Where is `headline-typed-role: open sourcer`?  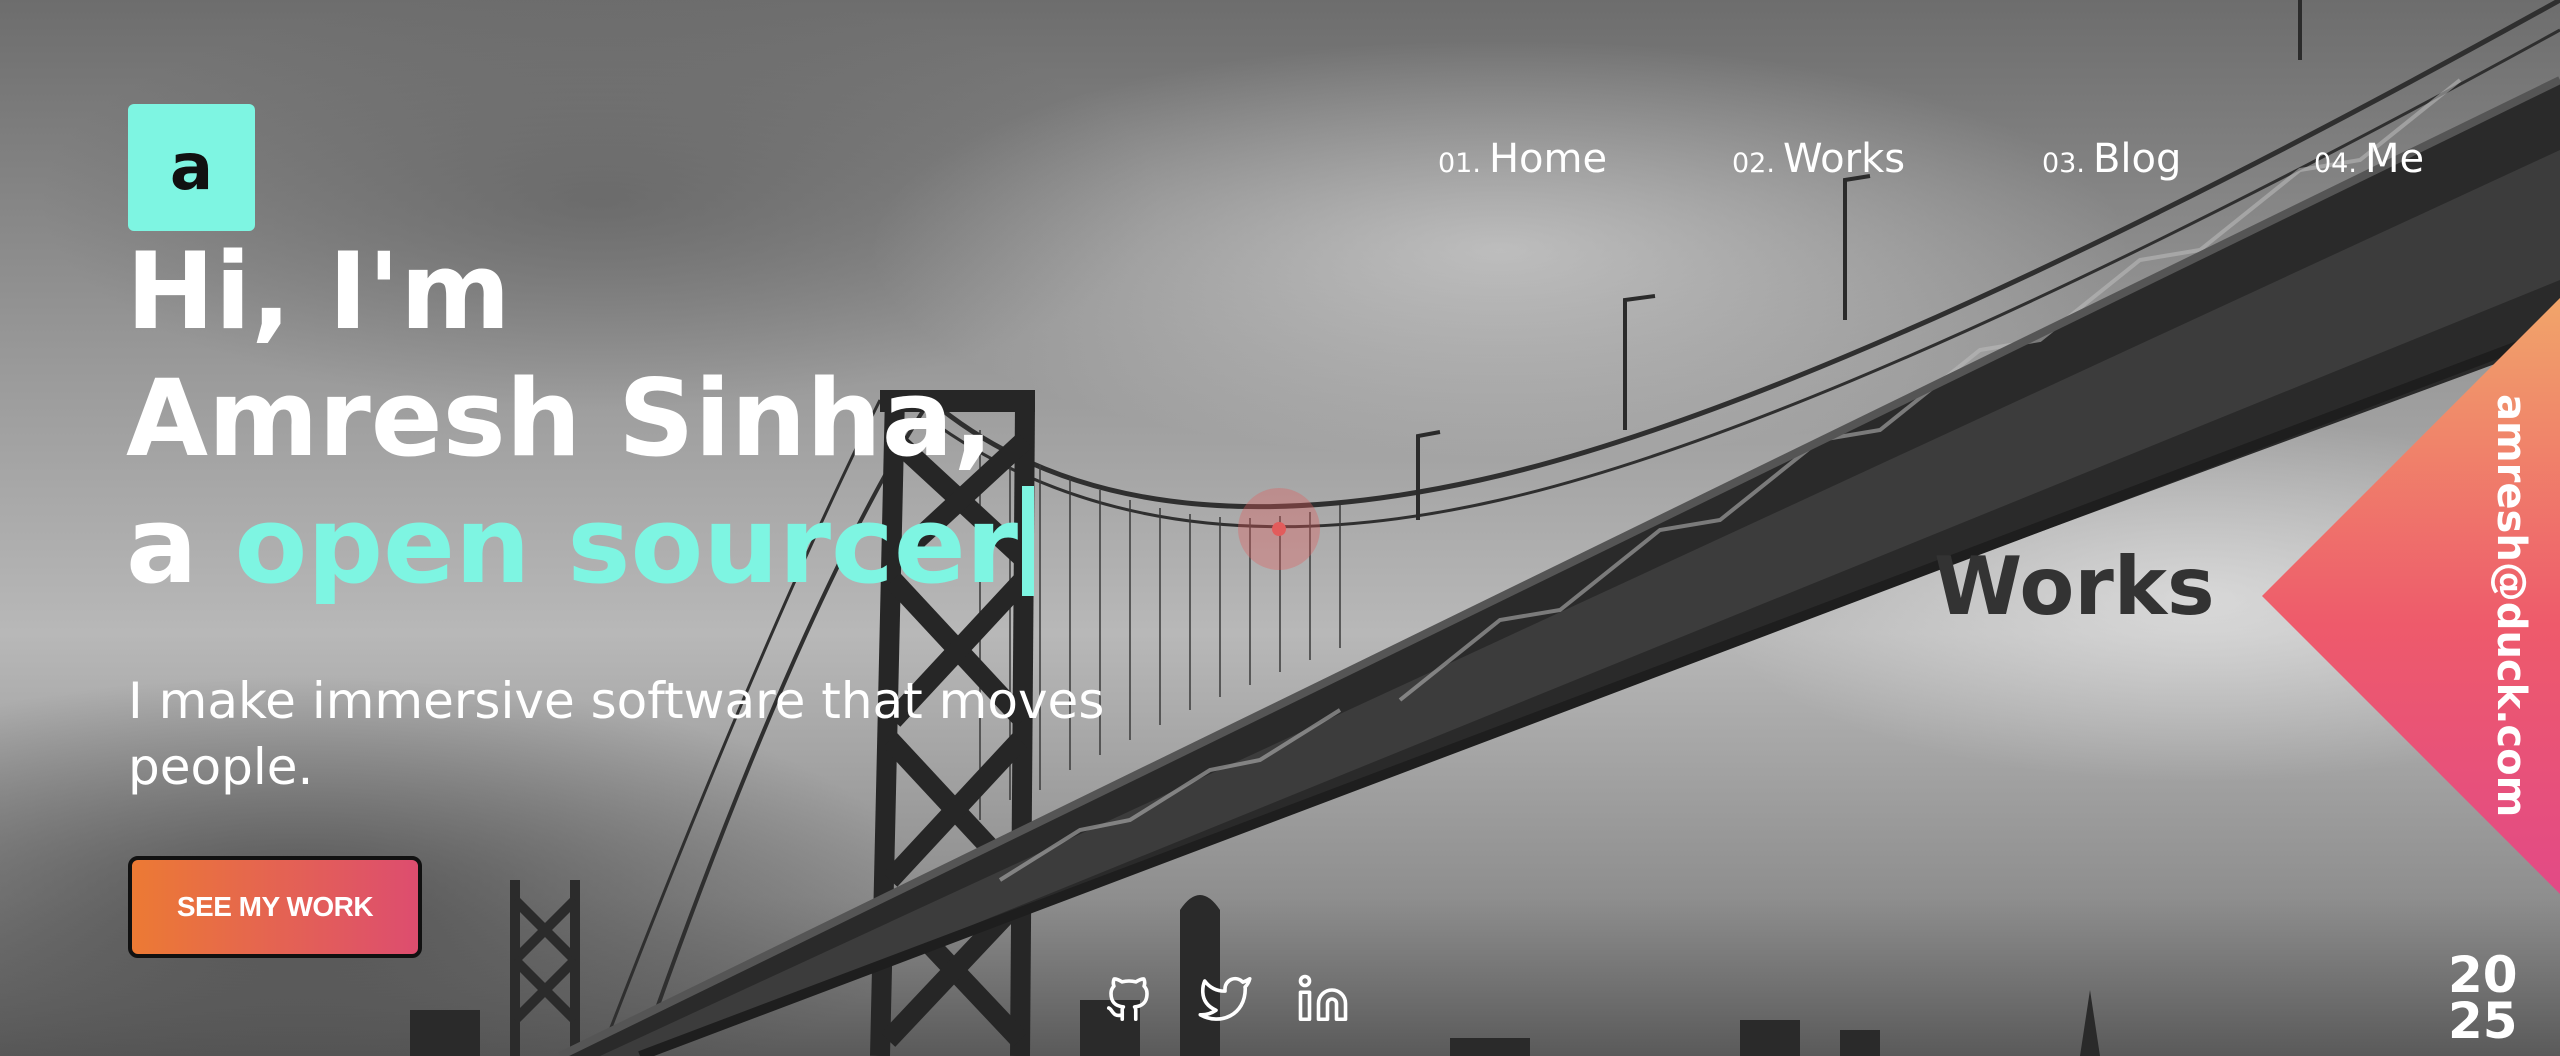 headline-typed-role: open sourcer is located at coordinates (626, 545).